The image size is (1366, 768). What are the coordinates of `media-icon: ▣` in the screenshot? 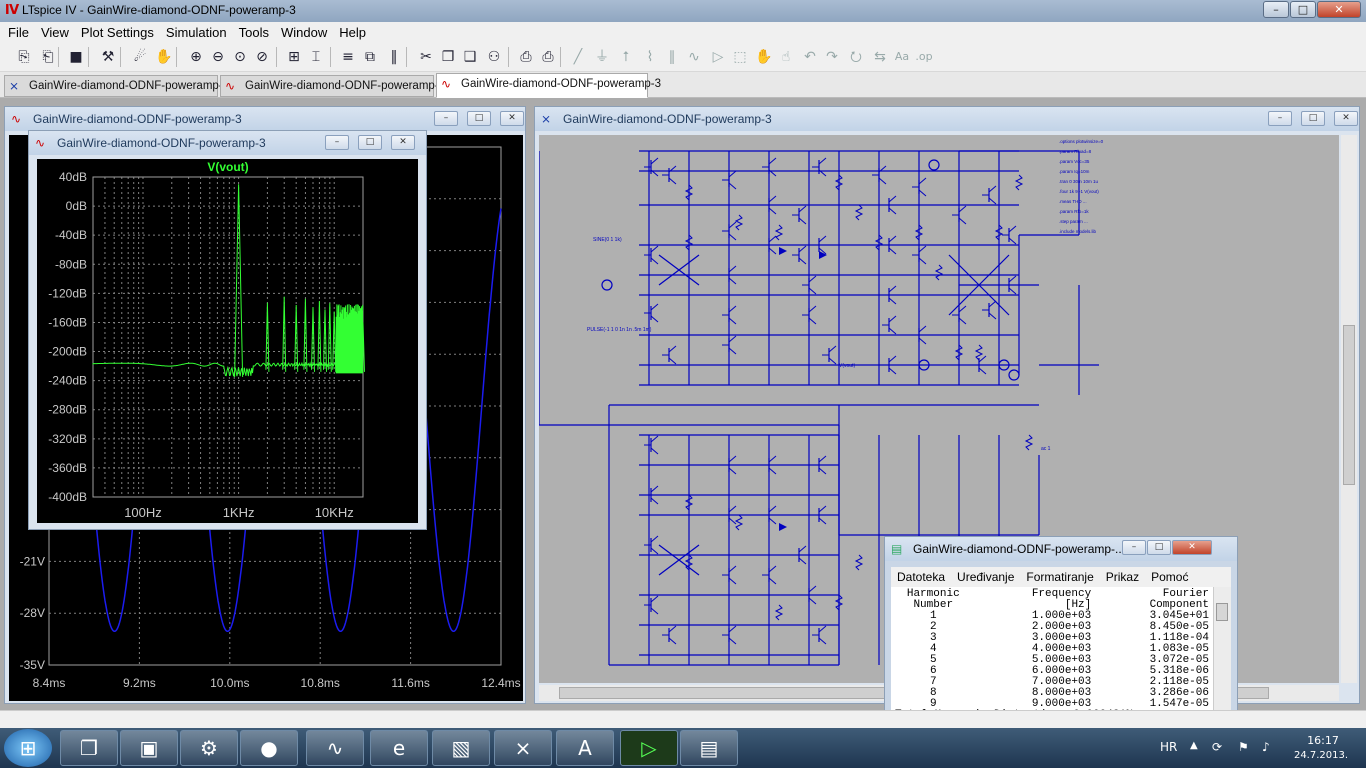 It's located at (149, 748).